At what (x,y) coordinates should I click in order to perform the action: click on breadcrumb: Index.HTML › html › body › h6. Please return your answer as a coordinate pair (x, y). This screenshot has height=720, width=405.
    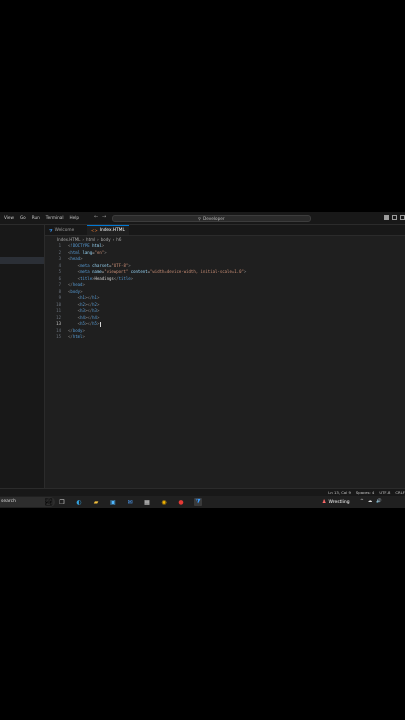
    Looking at the image, I should click on (89, 239).